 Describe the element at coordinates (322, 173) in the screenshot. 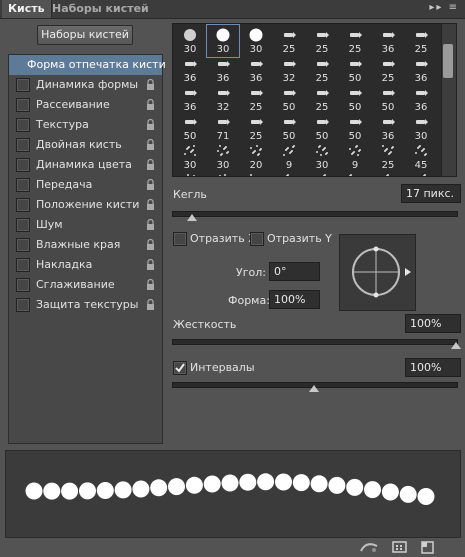

I see `brush-tip-preset: 46` at that location.